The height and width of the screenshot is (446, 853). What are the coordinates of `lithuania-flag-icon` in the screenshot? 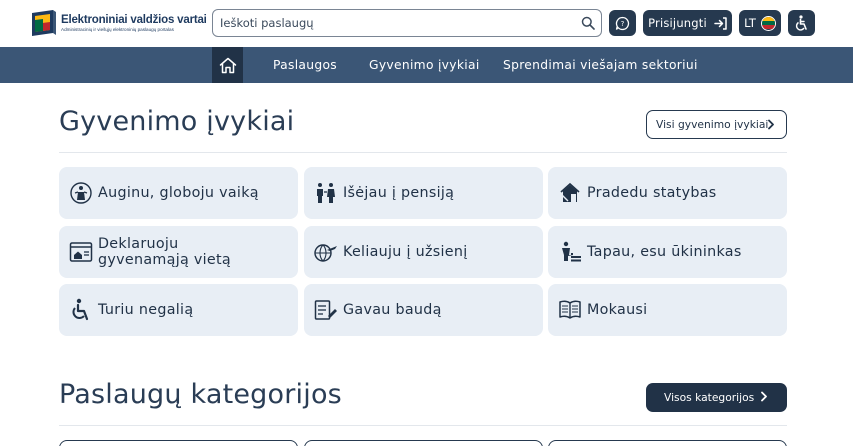 It's located at (768, 23).